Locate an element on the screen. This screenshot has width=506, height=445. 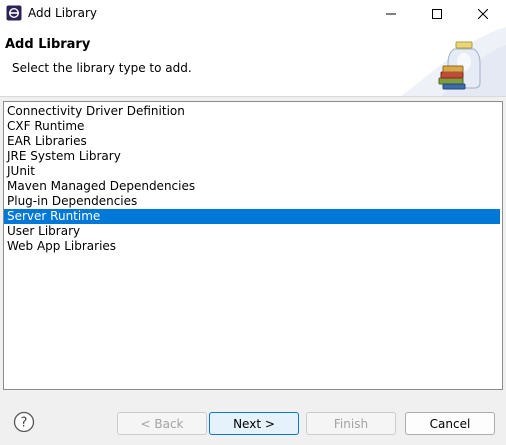
minimize-icon is located at coordinates (391, 13).